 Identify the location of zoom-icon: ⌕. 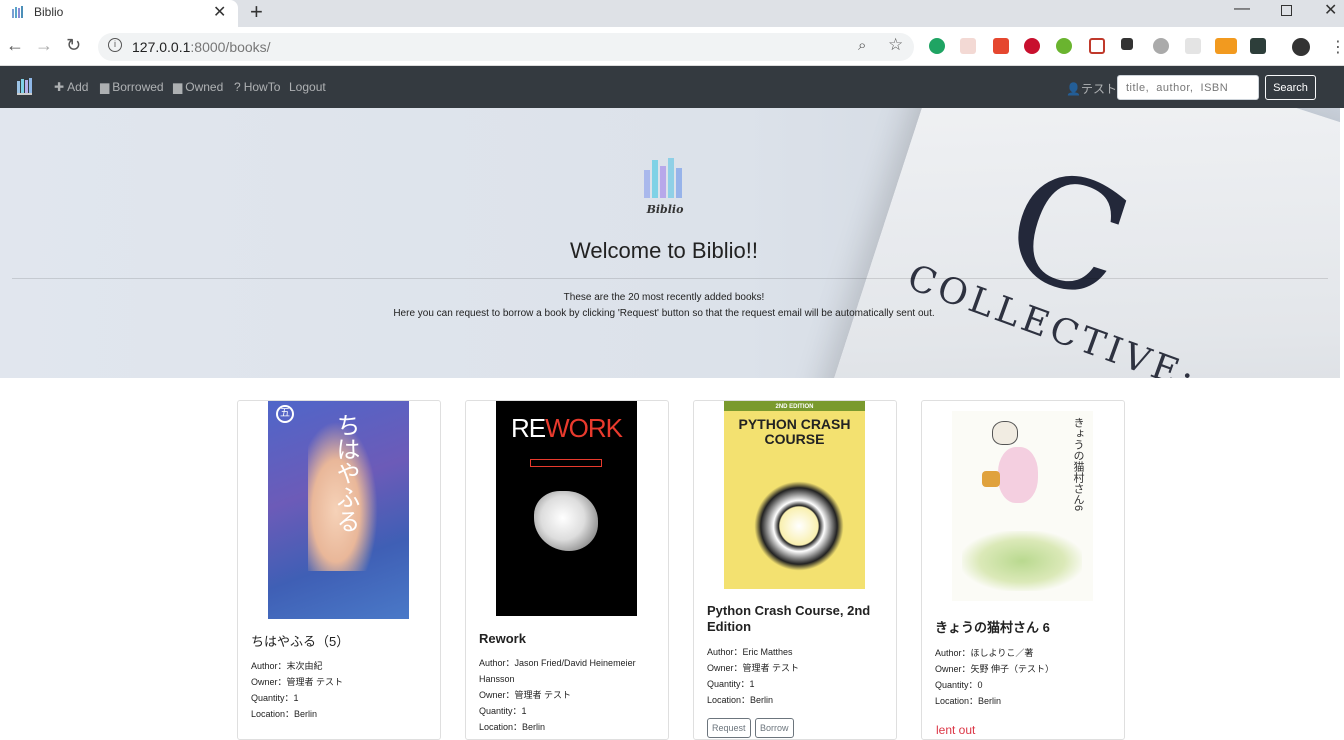
(862, 45).